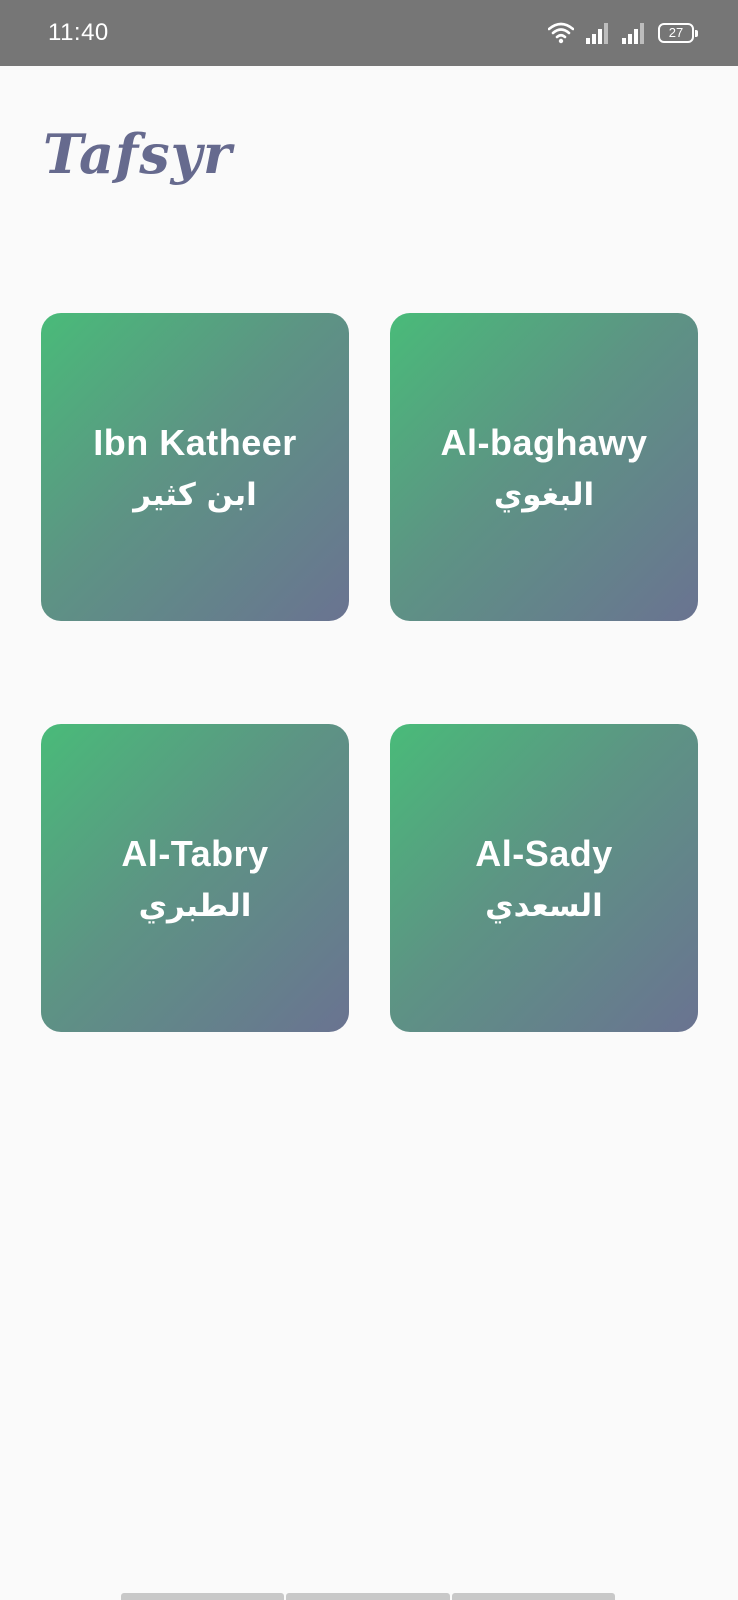 The image size is (738, 1600). What do you see at coordinates (195, 906) in the screenshot?
I see `card-title-ar: الطبري` at bounding box center [195, 906].